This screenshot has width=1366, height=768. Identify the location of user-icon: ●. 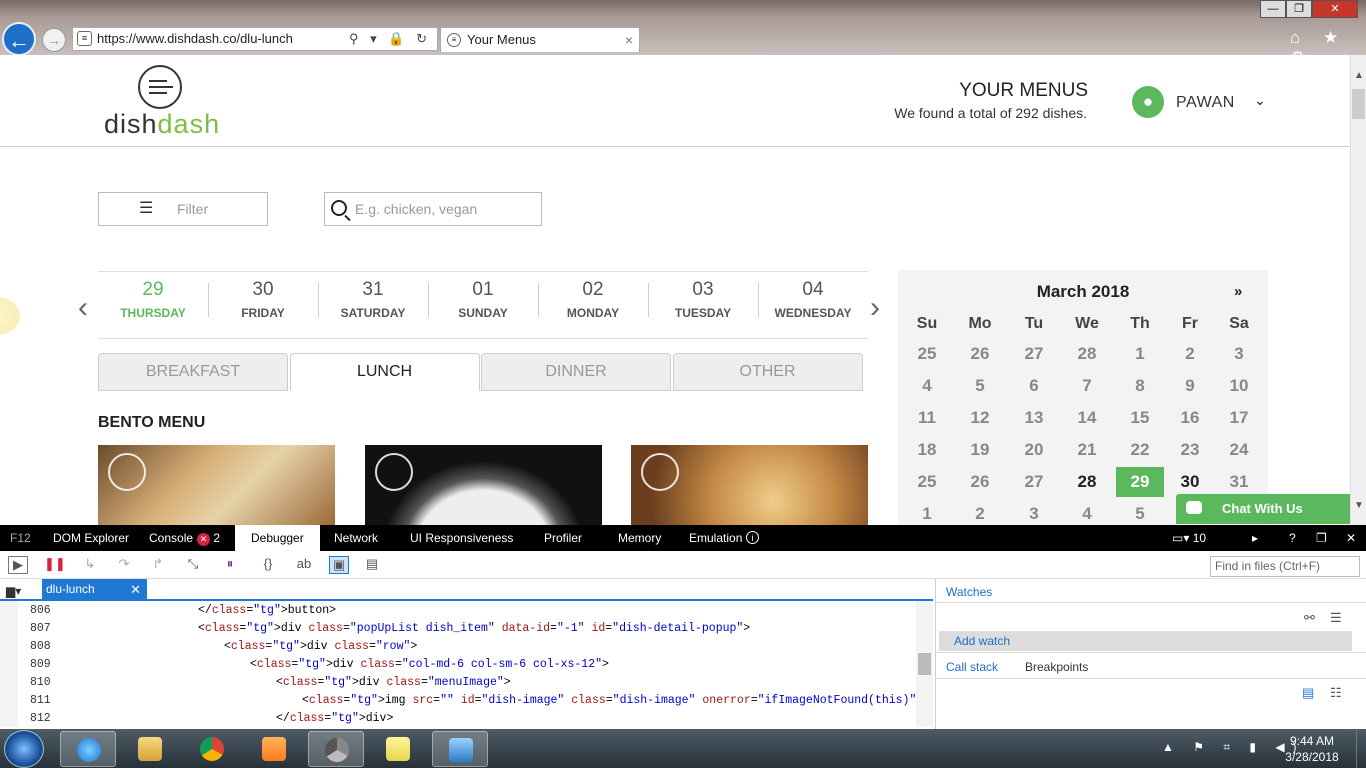
(1148, 102).